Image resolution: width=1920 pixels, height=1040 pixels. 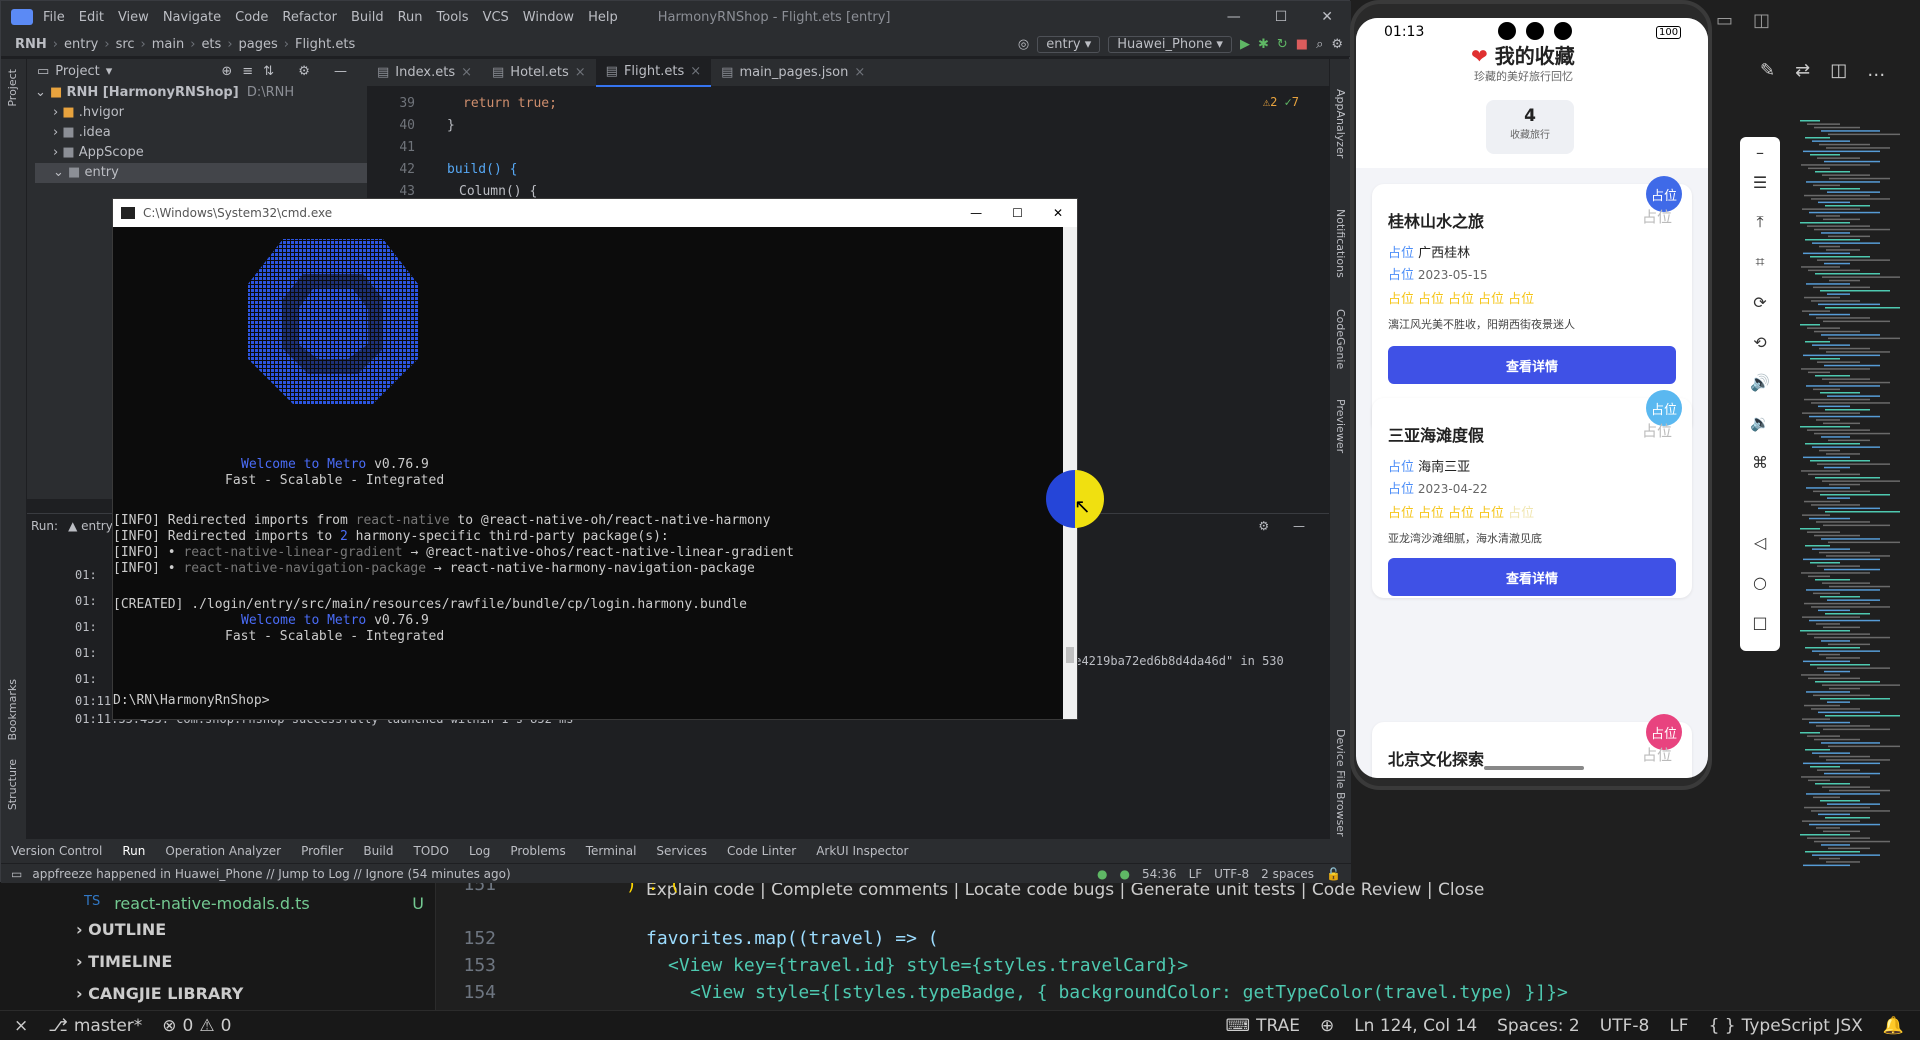 What do you see at coordinates (1532, 365) in the screenshot?
I see `view-details-button: 查看详情` at bounding box center [1532, 365].